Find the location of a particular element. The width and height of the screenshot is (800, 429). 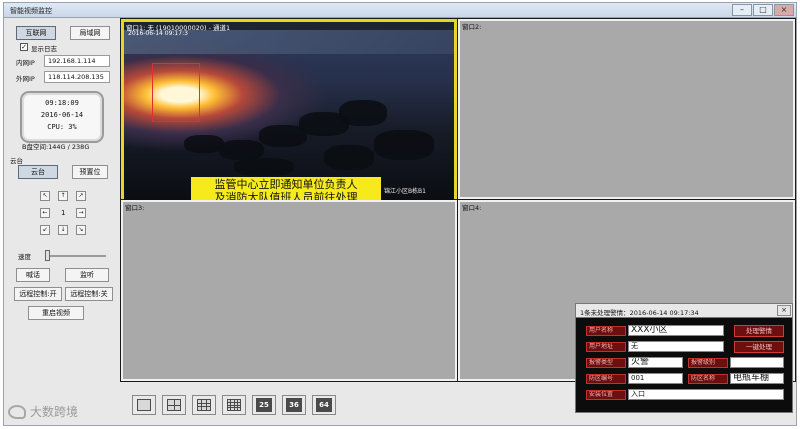

sixteen-view-icon is located at coordinates (234, 405).